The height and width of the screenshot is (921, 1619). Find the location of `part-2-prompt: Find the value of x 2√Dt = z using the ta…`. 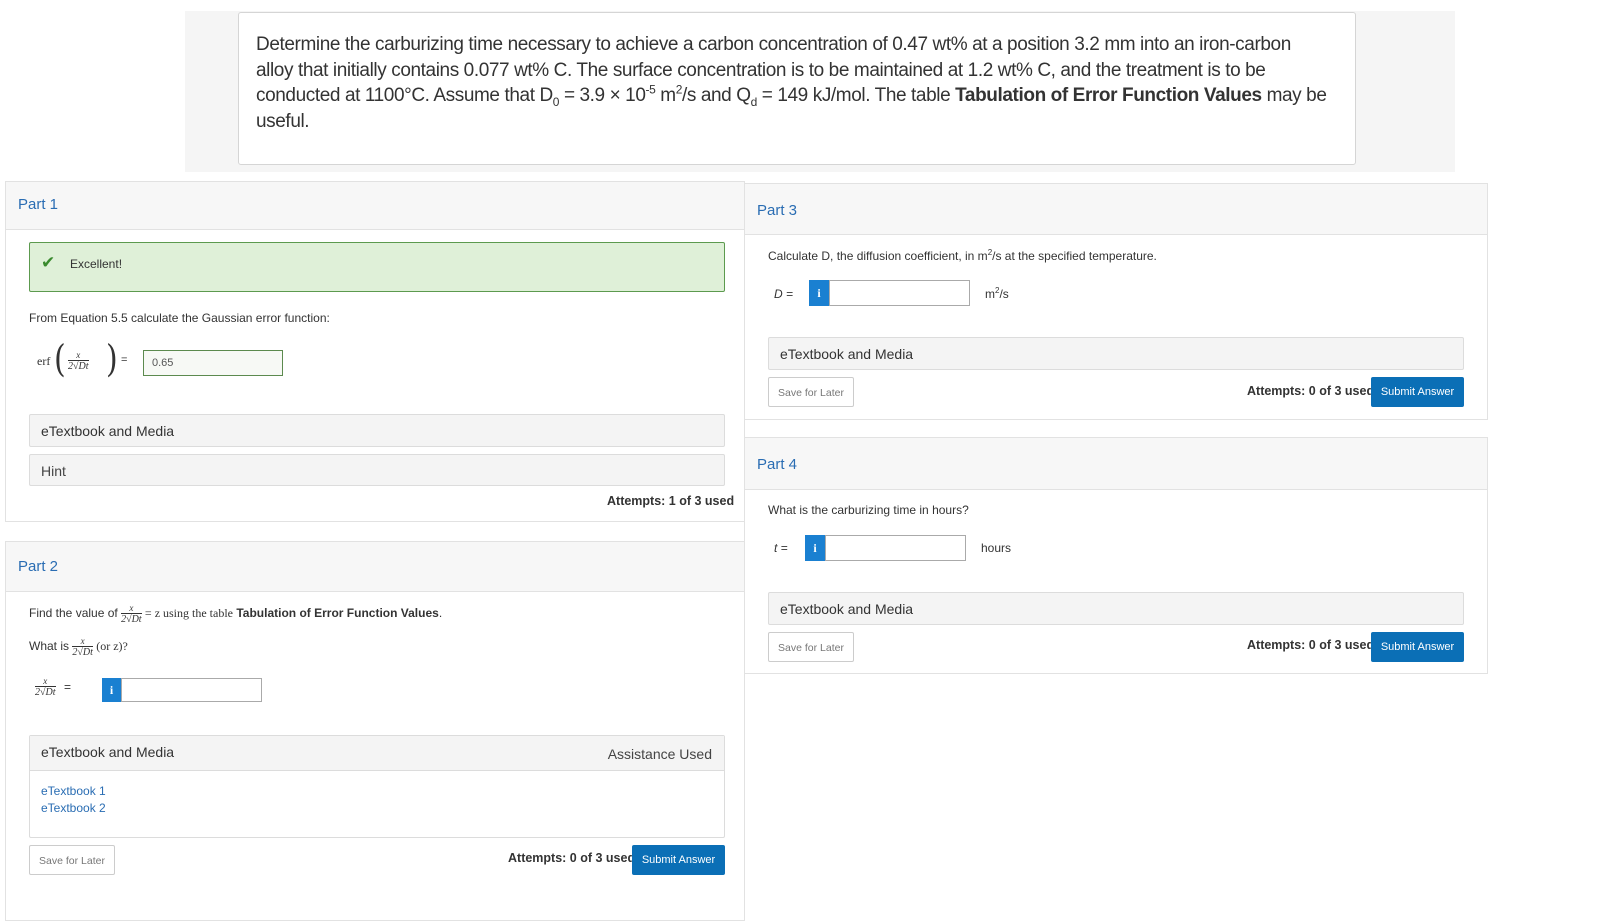

part-2-prompt: Find the value of x 2√Dt = z using the ta… is located at coordinates (236, 614).